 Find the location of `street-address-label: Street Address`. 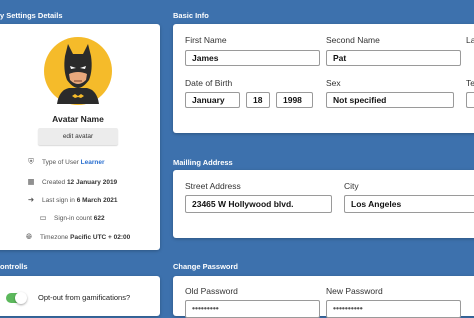

street-address-label: Street Address is located at coordinates (213, 186).